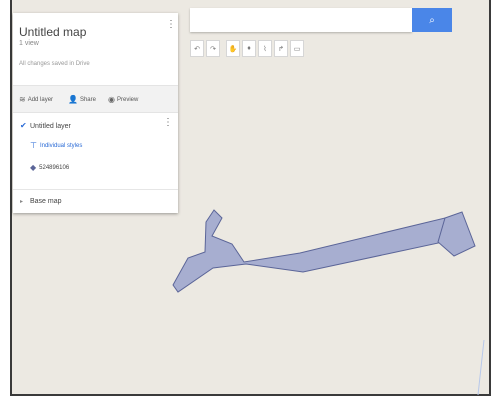 This screenshot has width=493, height=406. I want to click on add-layer-label: Add layer, so click(40, 99).